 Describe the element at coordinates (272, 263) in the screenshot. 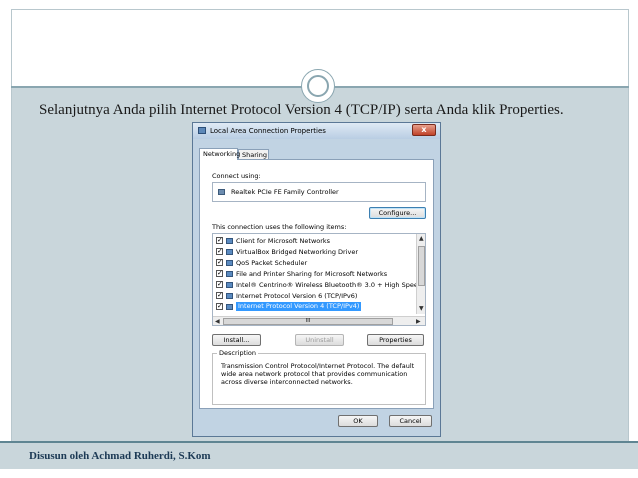

I see `list-item-label: QoS Packet Scheduler` at that location.